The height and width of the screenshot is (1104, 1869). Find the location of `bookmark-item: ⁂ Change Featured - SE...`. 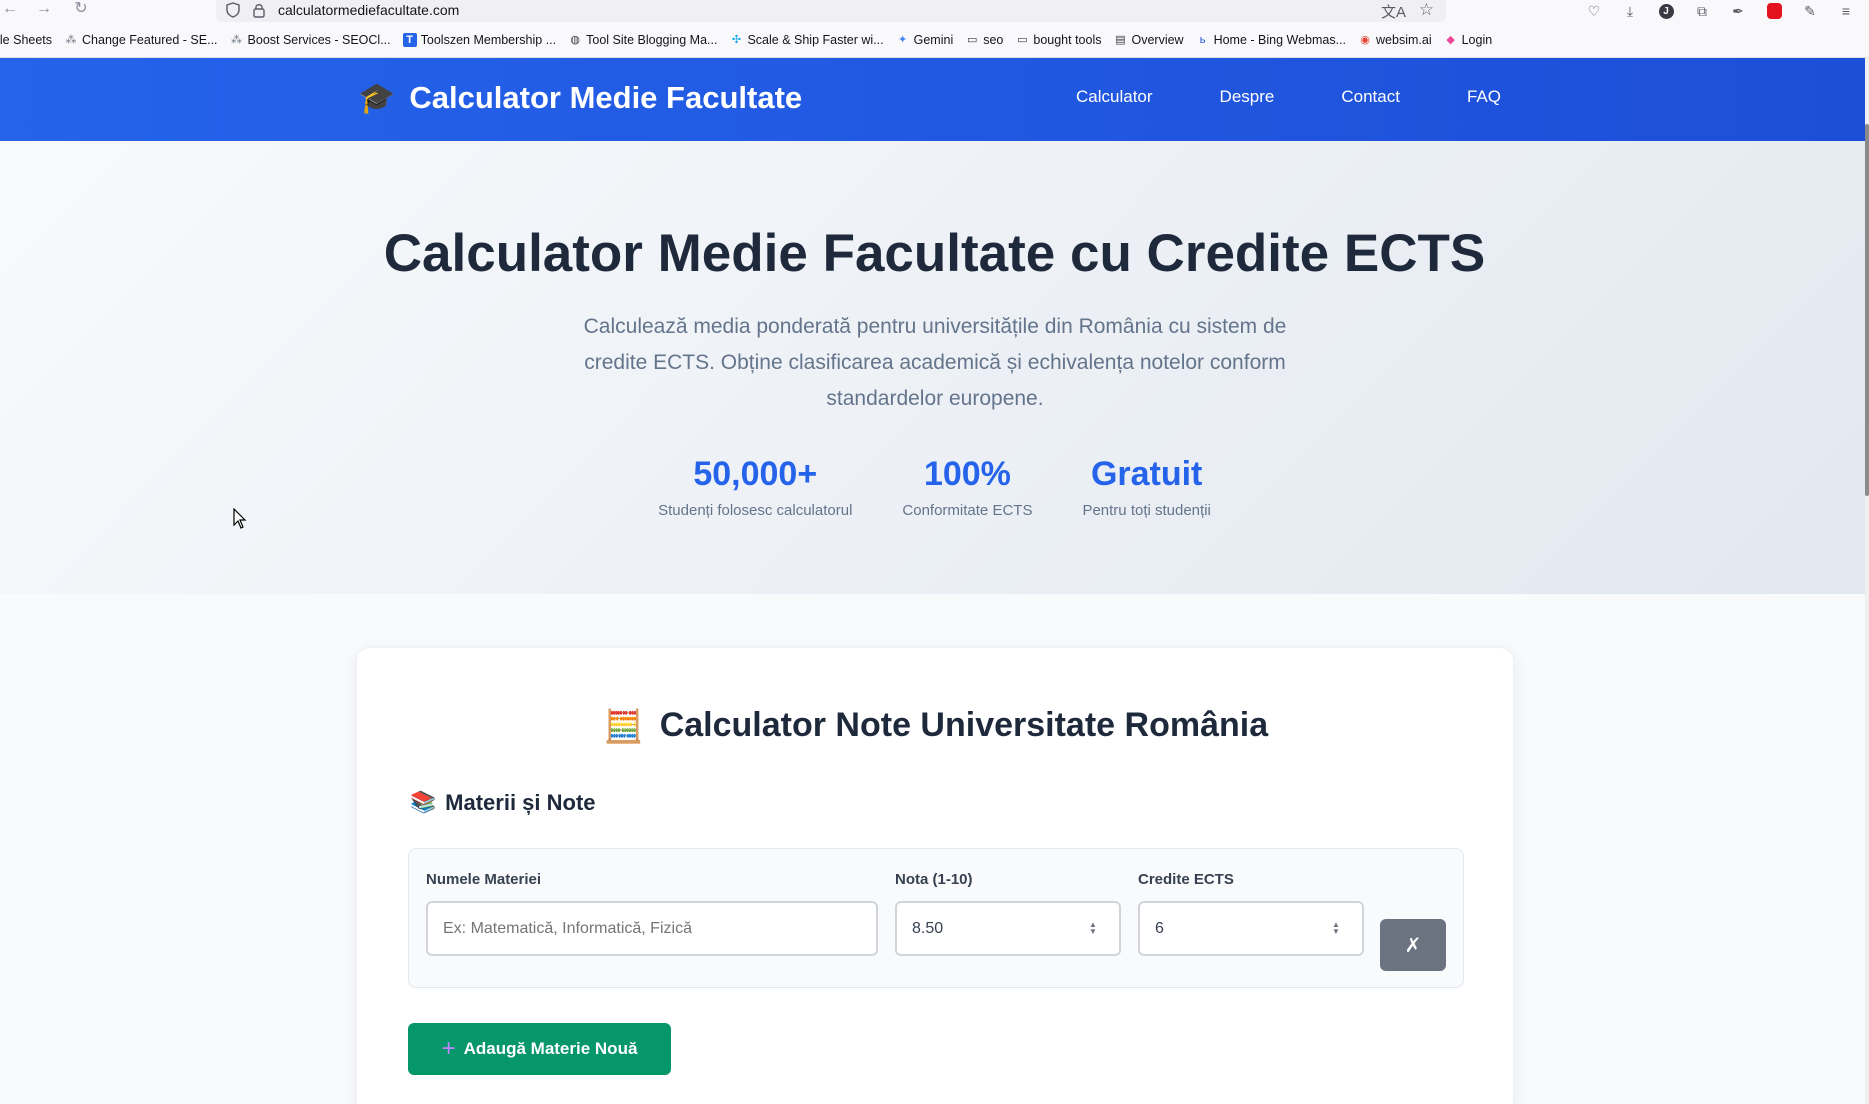

bookmark-item: ⁂ Change Featured - SE... is located at coordinates (141, 40).